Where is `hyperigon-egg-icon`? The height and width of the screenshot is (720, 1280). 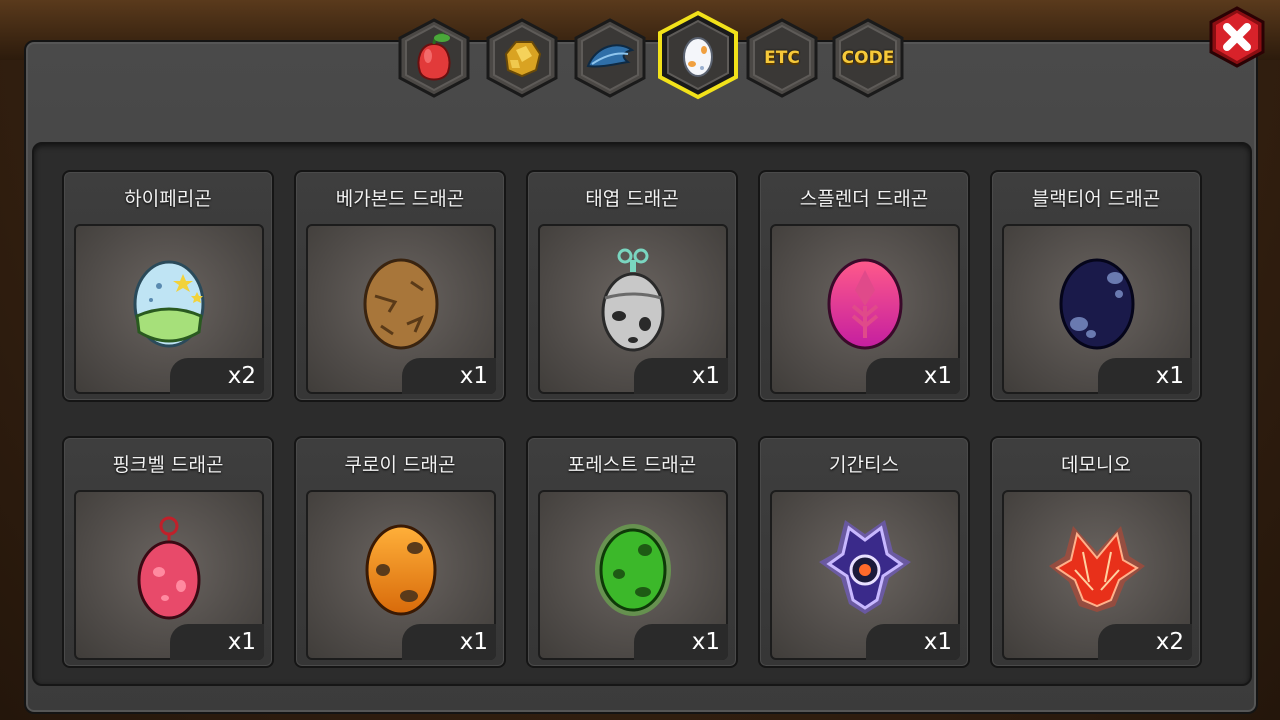 hyperigon-egg-icon is located at coordinates (169, 304).